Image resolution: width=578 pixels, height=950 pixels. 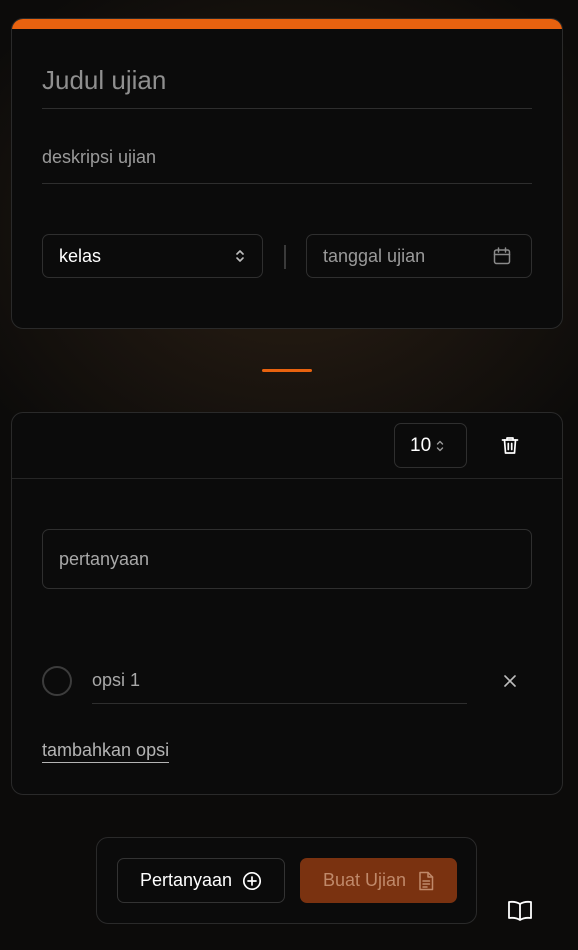 I want to click on exam-title-input: Judul ujian, so click(x=287, y=86).